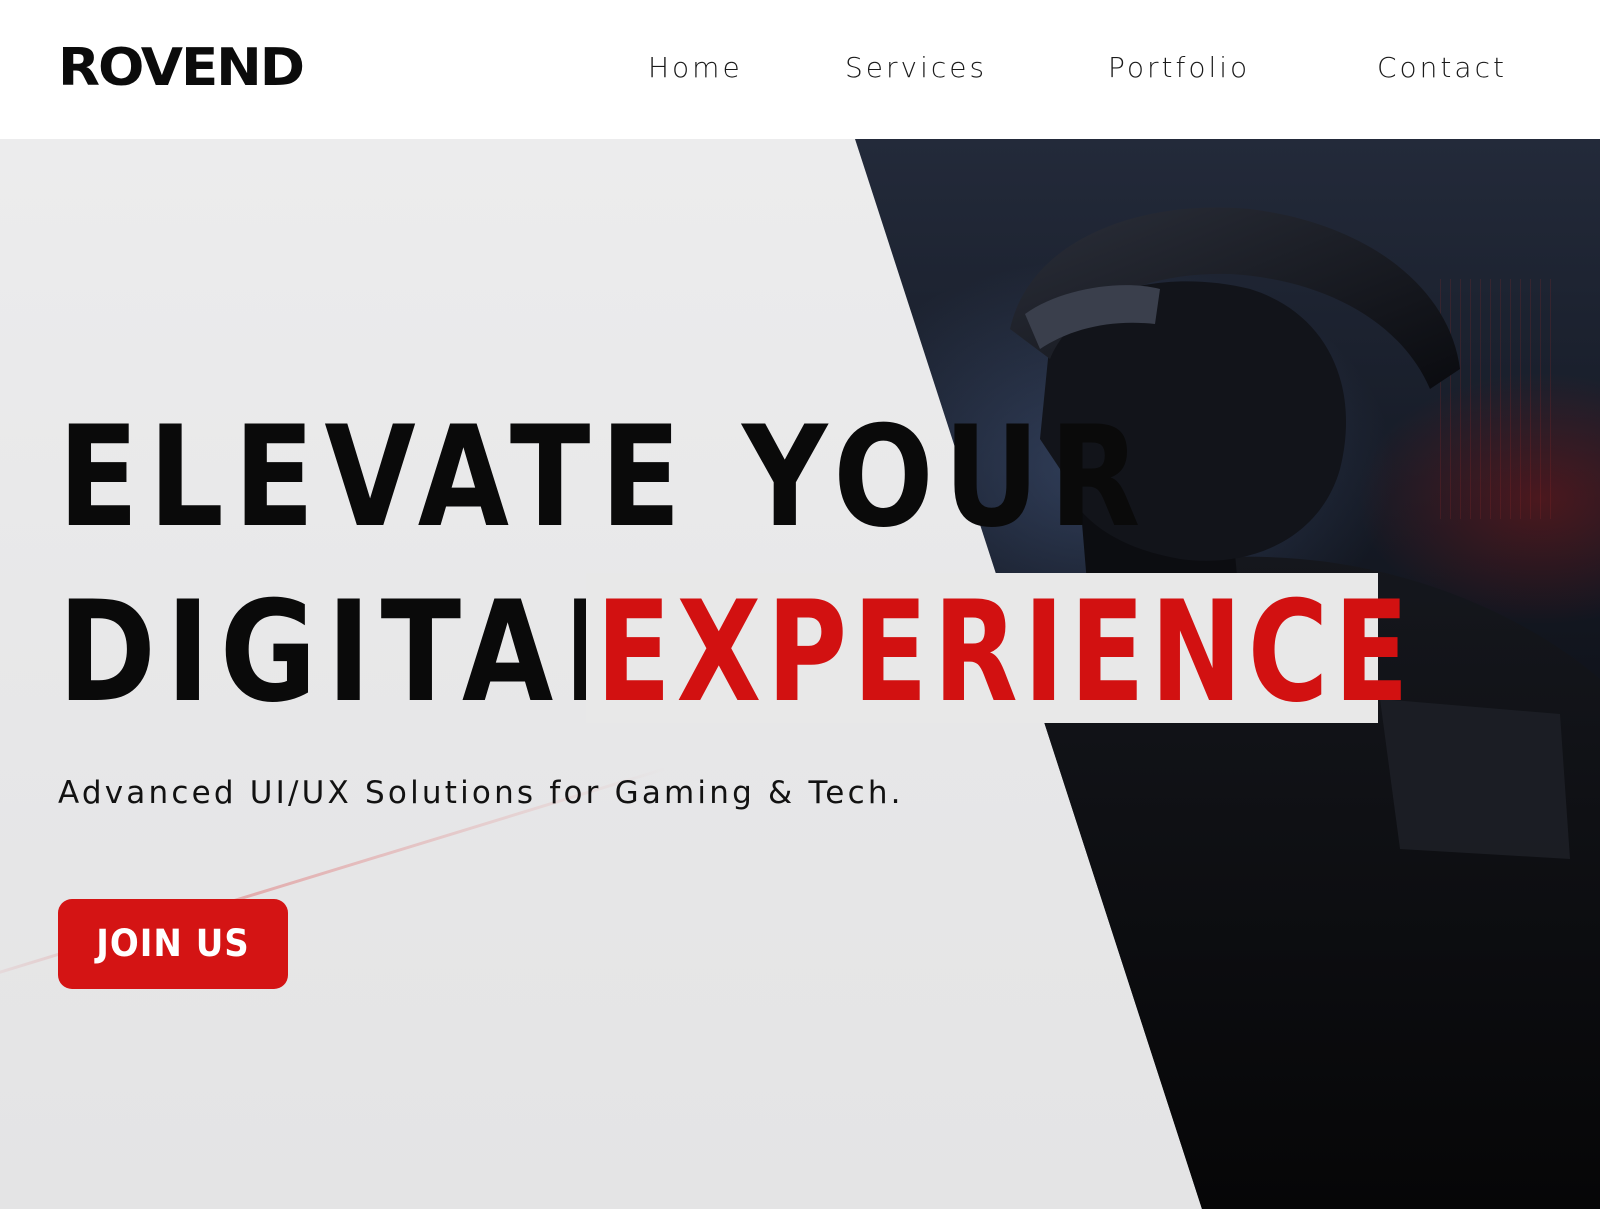 This screenshot has width=1600, height=1209. Describe the element at coordinates (1442, 68) in the screenshot. I see `nav-contact-link: Contact` at that location.